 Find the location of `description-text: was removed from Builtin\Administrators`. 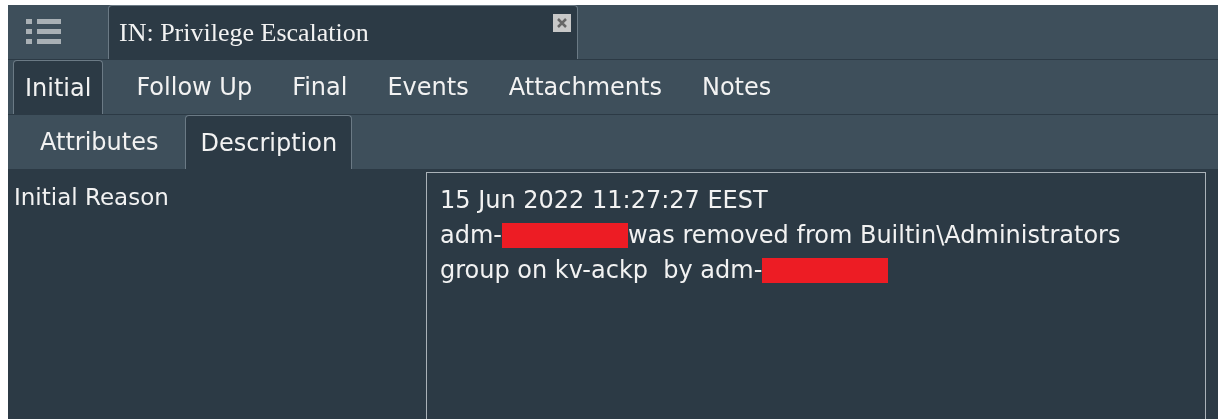

description-text: was removed from Builtin\Administrators is located at coordinates (874, 235).